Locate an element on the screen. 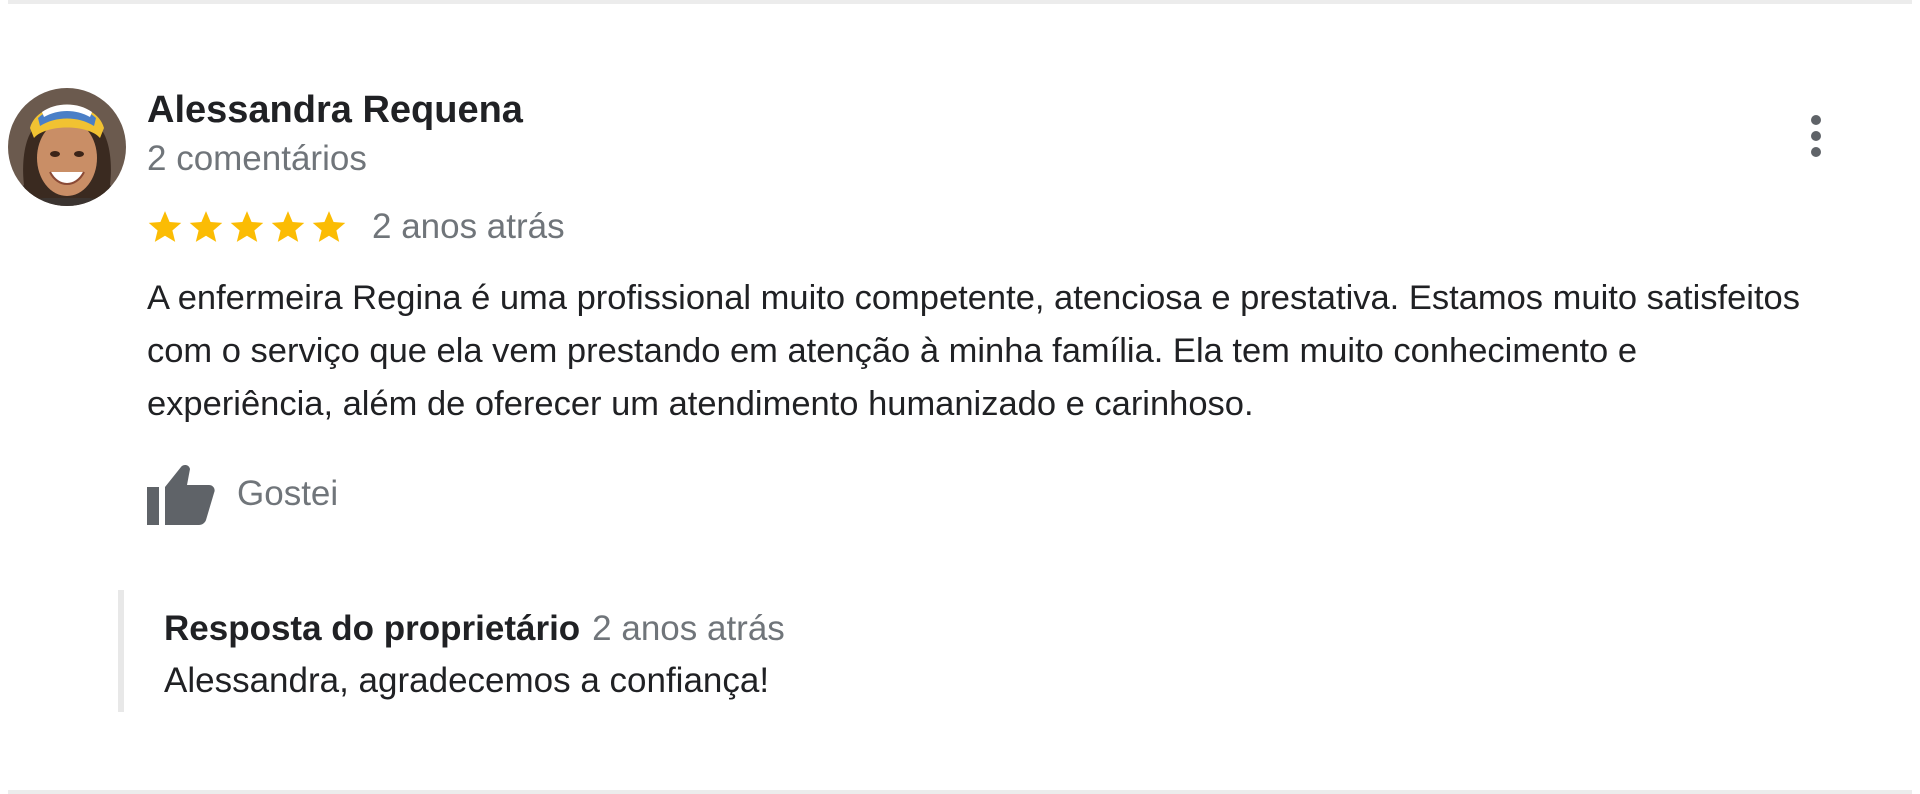 Image resolution: width=1920 pixels, height=794 pixels. top-divider is located at coordinates (960, 2).